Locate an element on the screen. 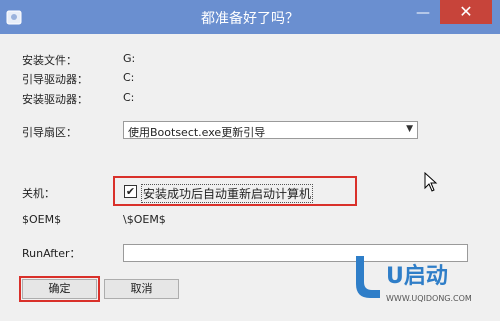 Image resolution: width=500 pixels, height=321 pixels. watermark-text: U启动 is located at coordinates (417, 276).